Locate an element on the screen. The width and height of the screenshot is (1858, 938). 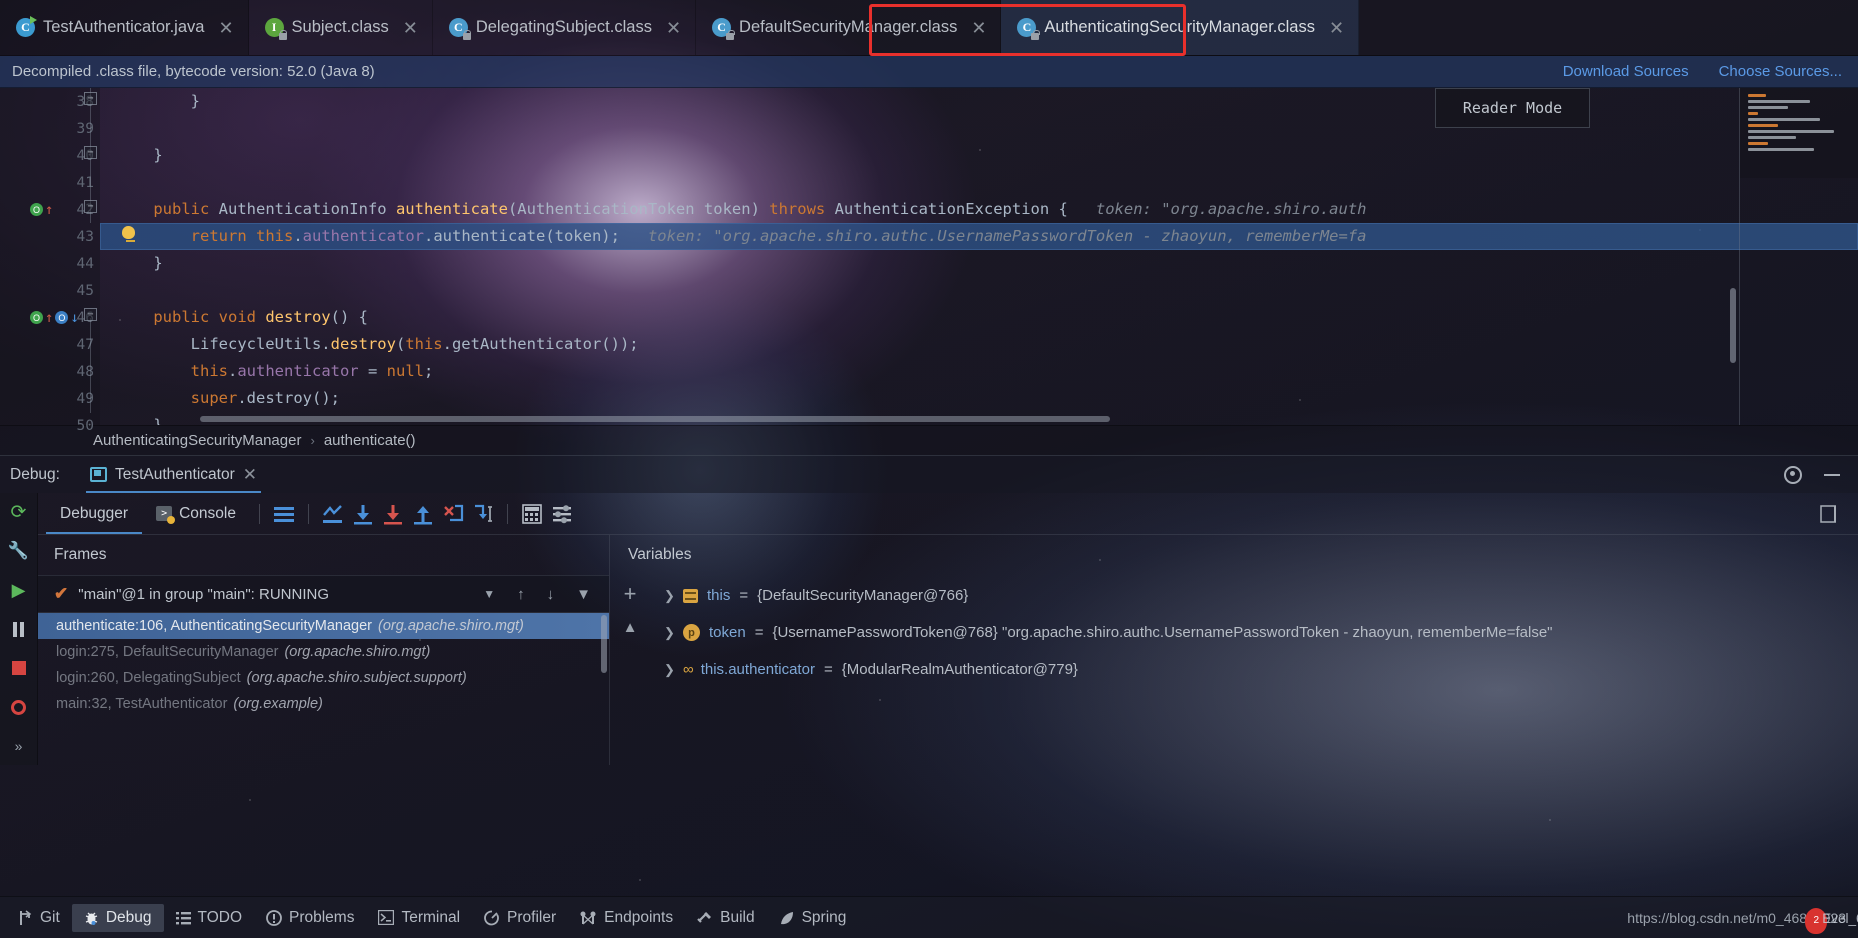
editor-tab-testauthenticator: C TestAuthenticator.java ✕ is located at coordinates (124, 27).